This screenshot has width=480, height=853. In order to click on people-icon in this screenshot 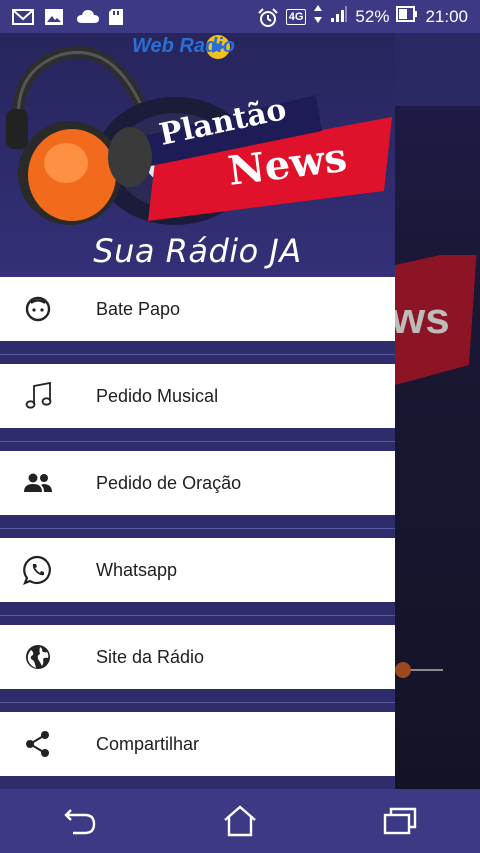, I will do `click(38, 483)`.